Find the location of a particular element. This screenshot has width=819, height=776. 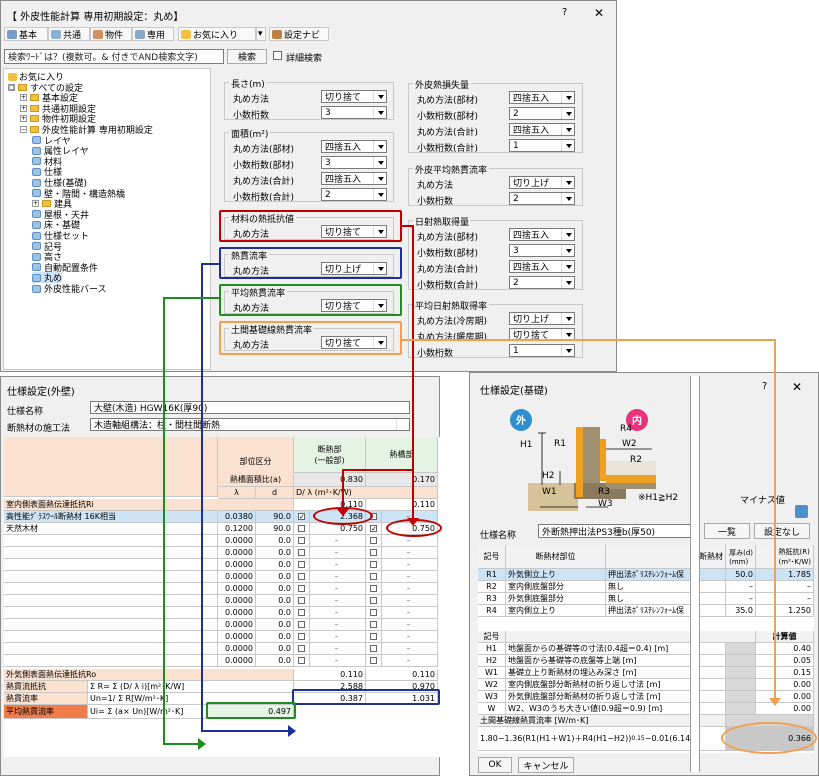

help-button: ? is located at coordinates (564, 12).